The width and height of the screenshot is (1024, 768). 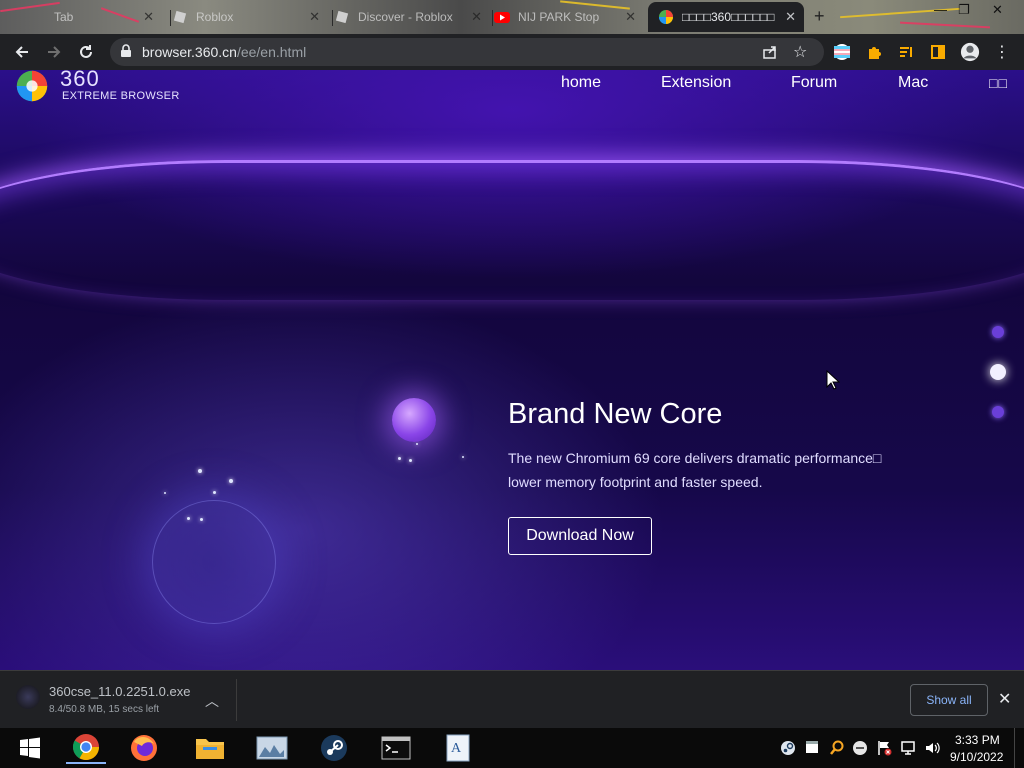 What do you see at coordinates (559, 17) in the screenshot?
I see `tab-label: NIJ PARK Stop` at bounding box center [559, 17].